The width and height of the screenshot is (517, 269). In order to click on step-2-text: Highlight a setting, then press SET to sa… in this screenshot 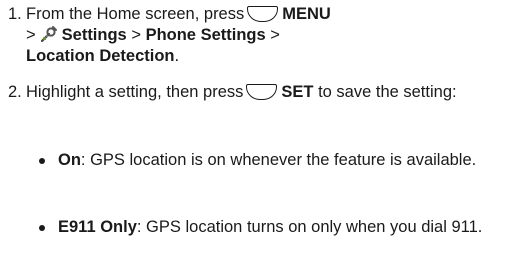, I will do `click(267, 92)`.